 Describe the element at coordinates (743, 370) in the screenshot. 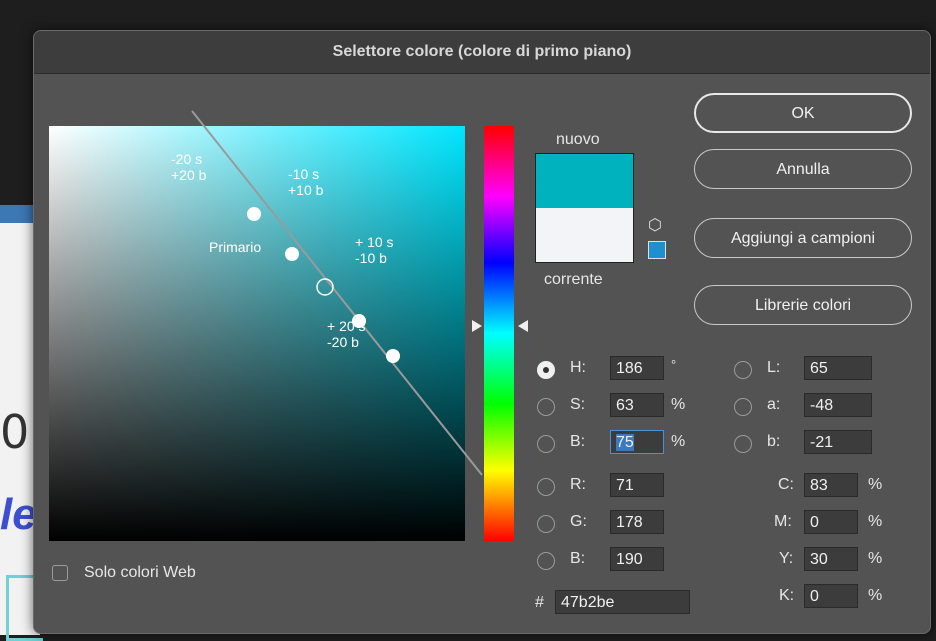

I see `radio-lab-l` at that location.